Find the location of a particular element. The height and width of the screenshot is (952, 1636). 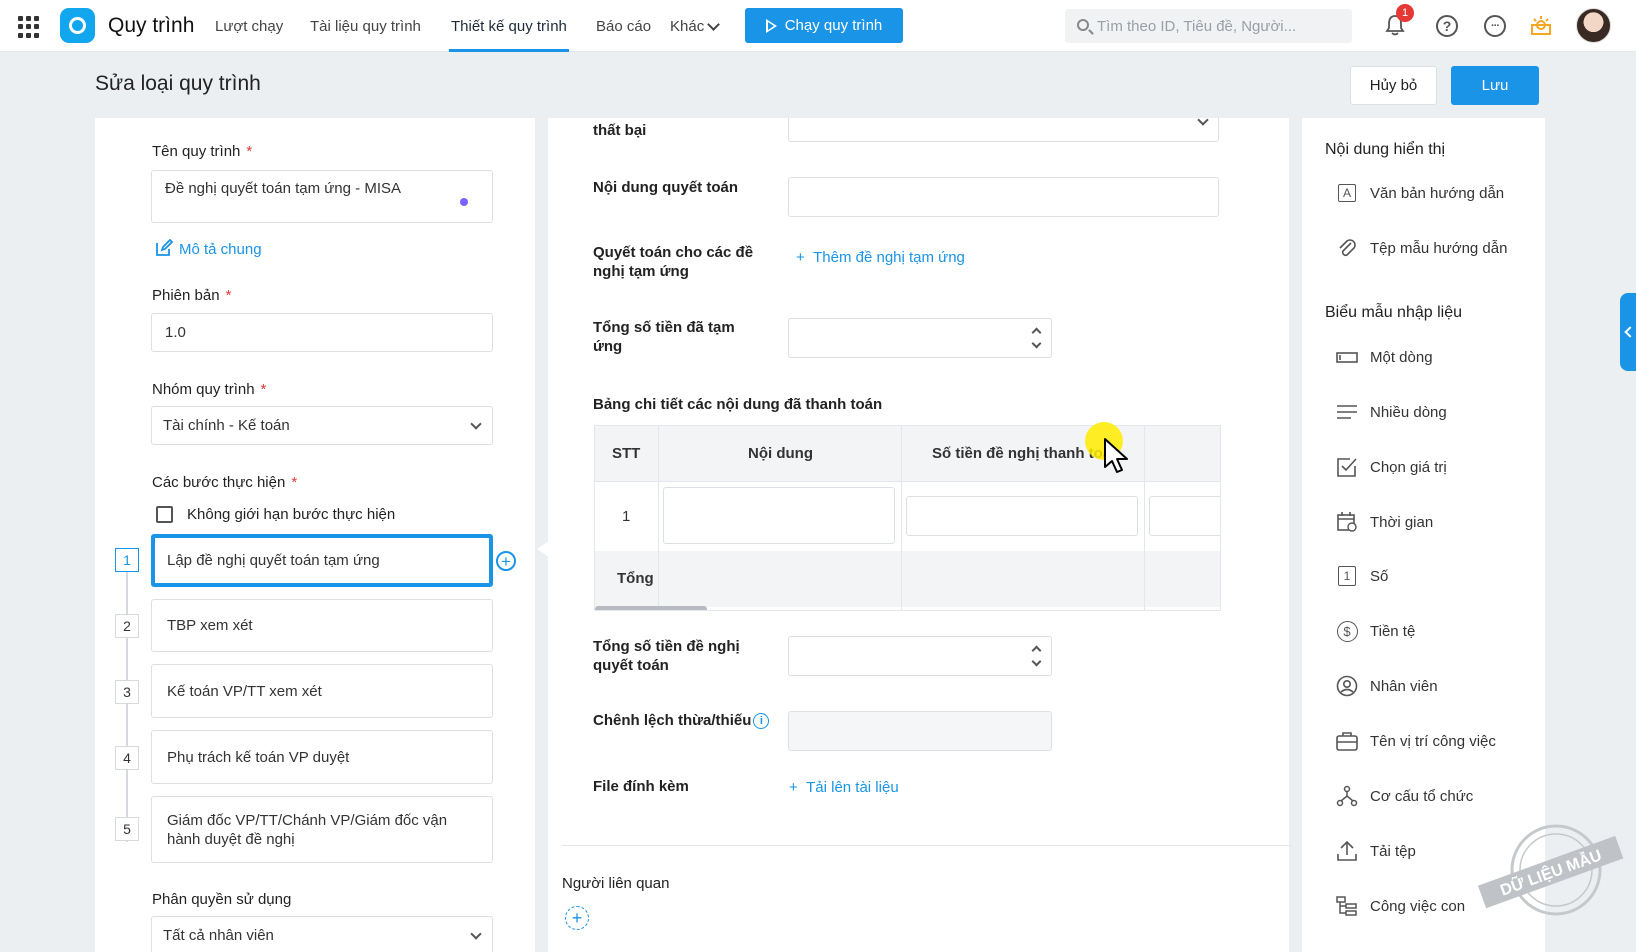

palette-item-label: Chọn giá trị is located at coordinates (1408, 467).